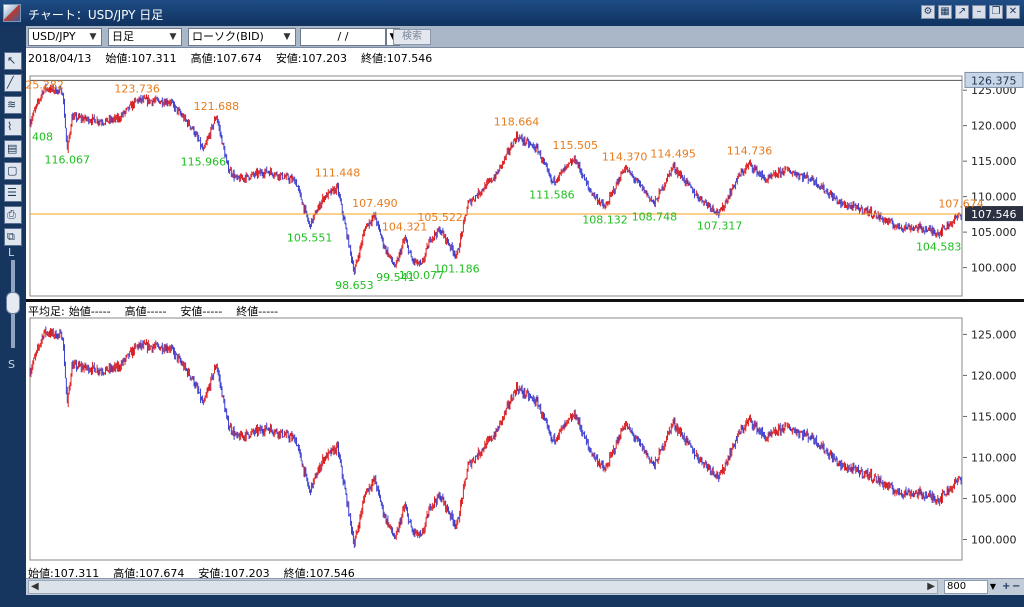 The image size is (1024, 607). Describe the element at coordinates (13, 237) in the screenshot. I see `copy-icon: ⧉` at that location.